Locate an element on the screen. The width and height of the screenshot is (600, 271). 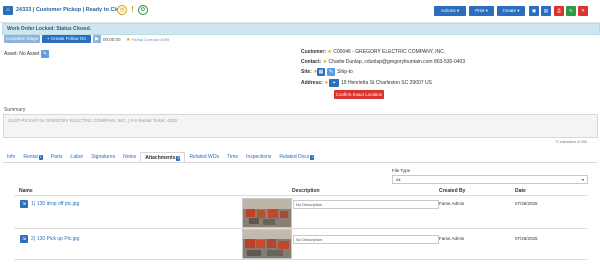
tab-rental: Rental 1 is located at coordinates (32, 157).